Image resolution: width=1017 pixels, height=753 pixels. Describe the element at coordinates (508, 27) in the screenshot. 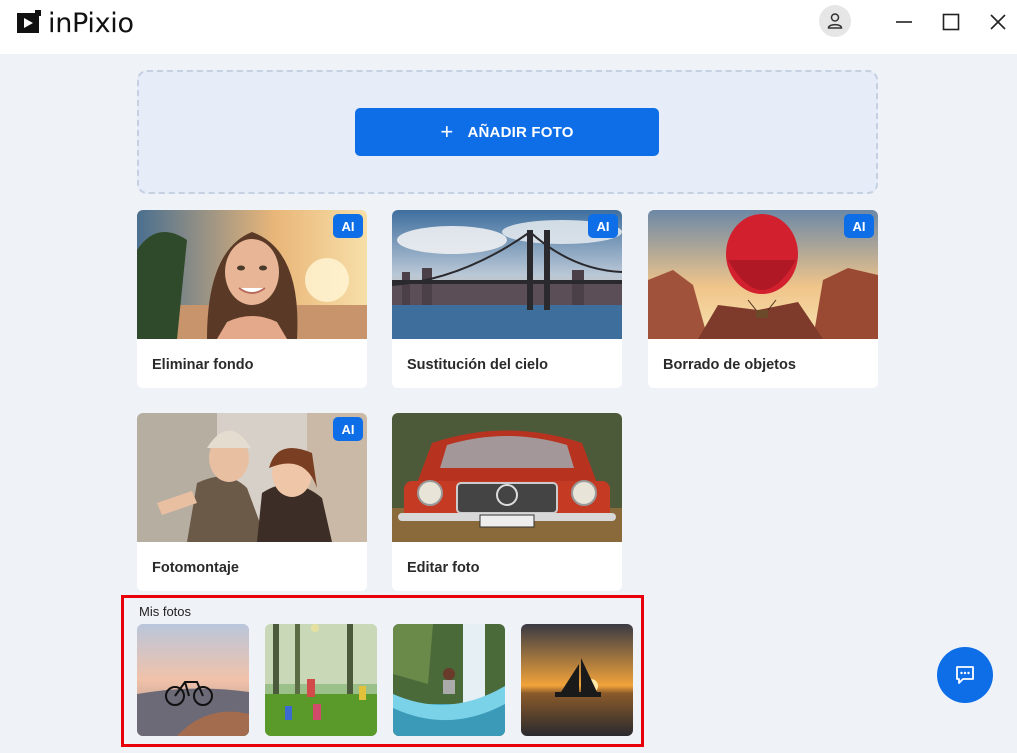

I see `title-bar: inPixio` at that location.